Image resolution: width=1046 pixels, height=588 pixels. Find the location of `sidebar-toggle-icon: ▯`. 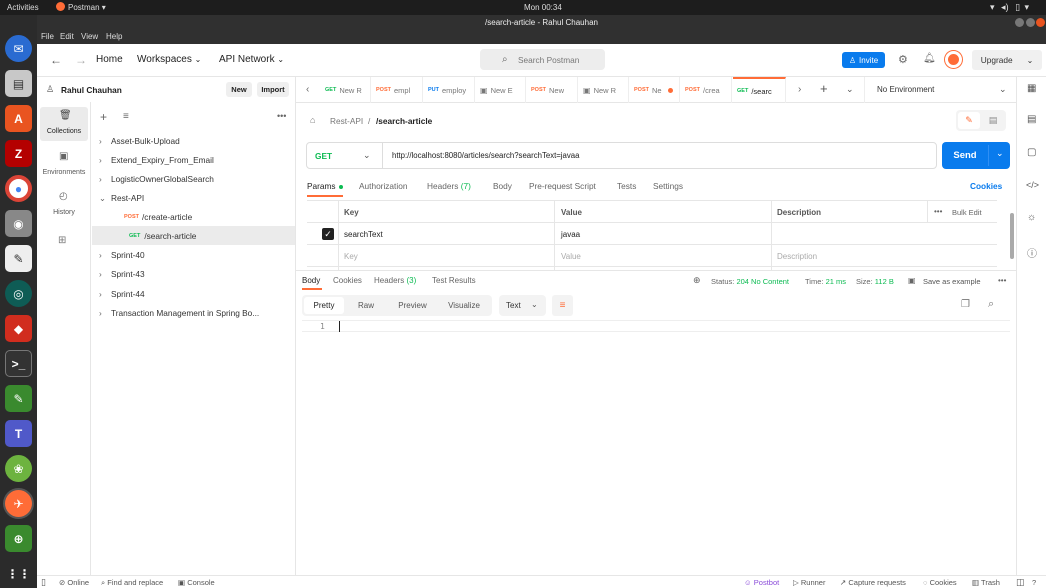

sidebar-toggle-icon: ▯ is located at coordinates (43, 582).